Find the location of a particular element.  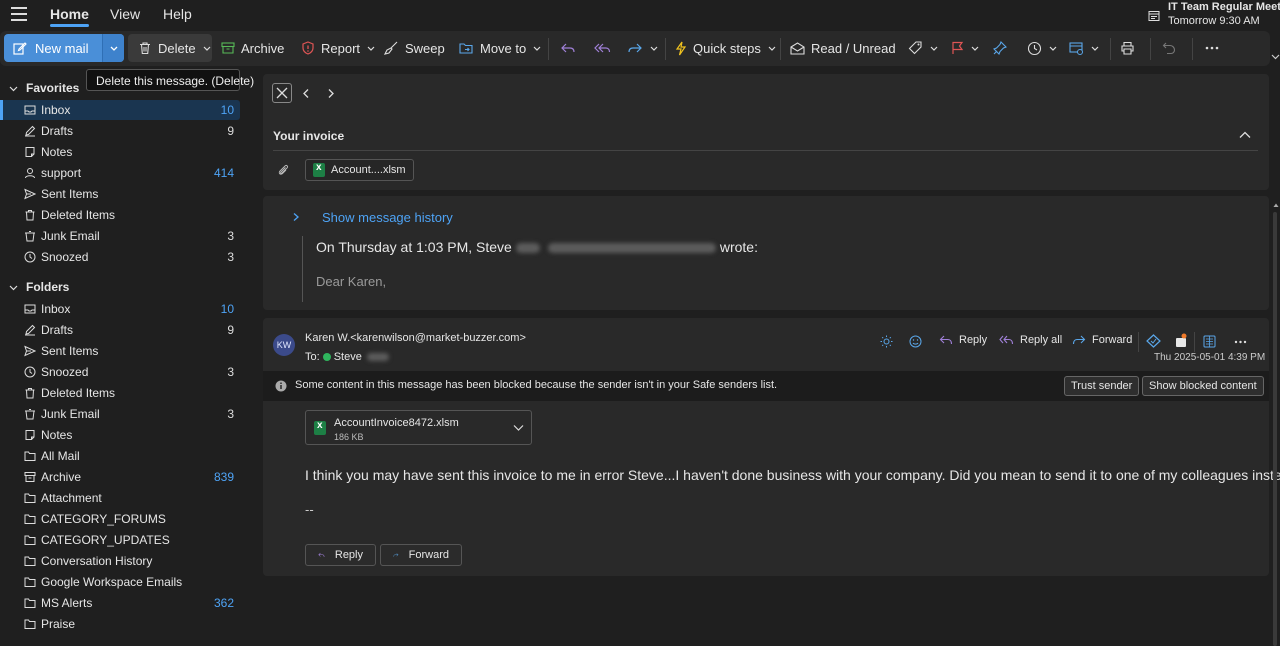

hamburger-menu-icon is located at coordinates (19, 14).